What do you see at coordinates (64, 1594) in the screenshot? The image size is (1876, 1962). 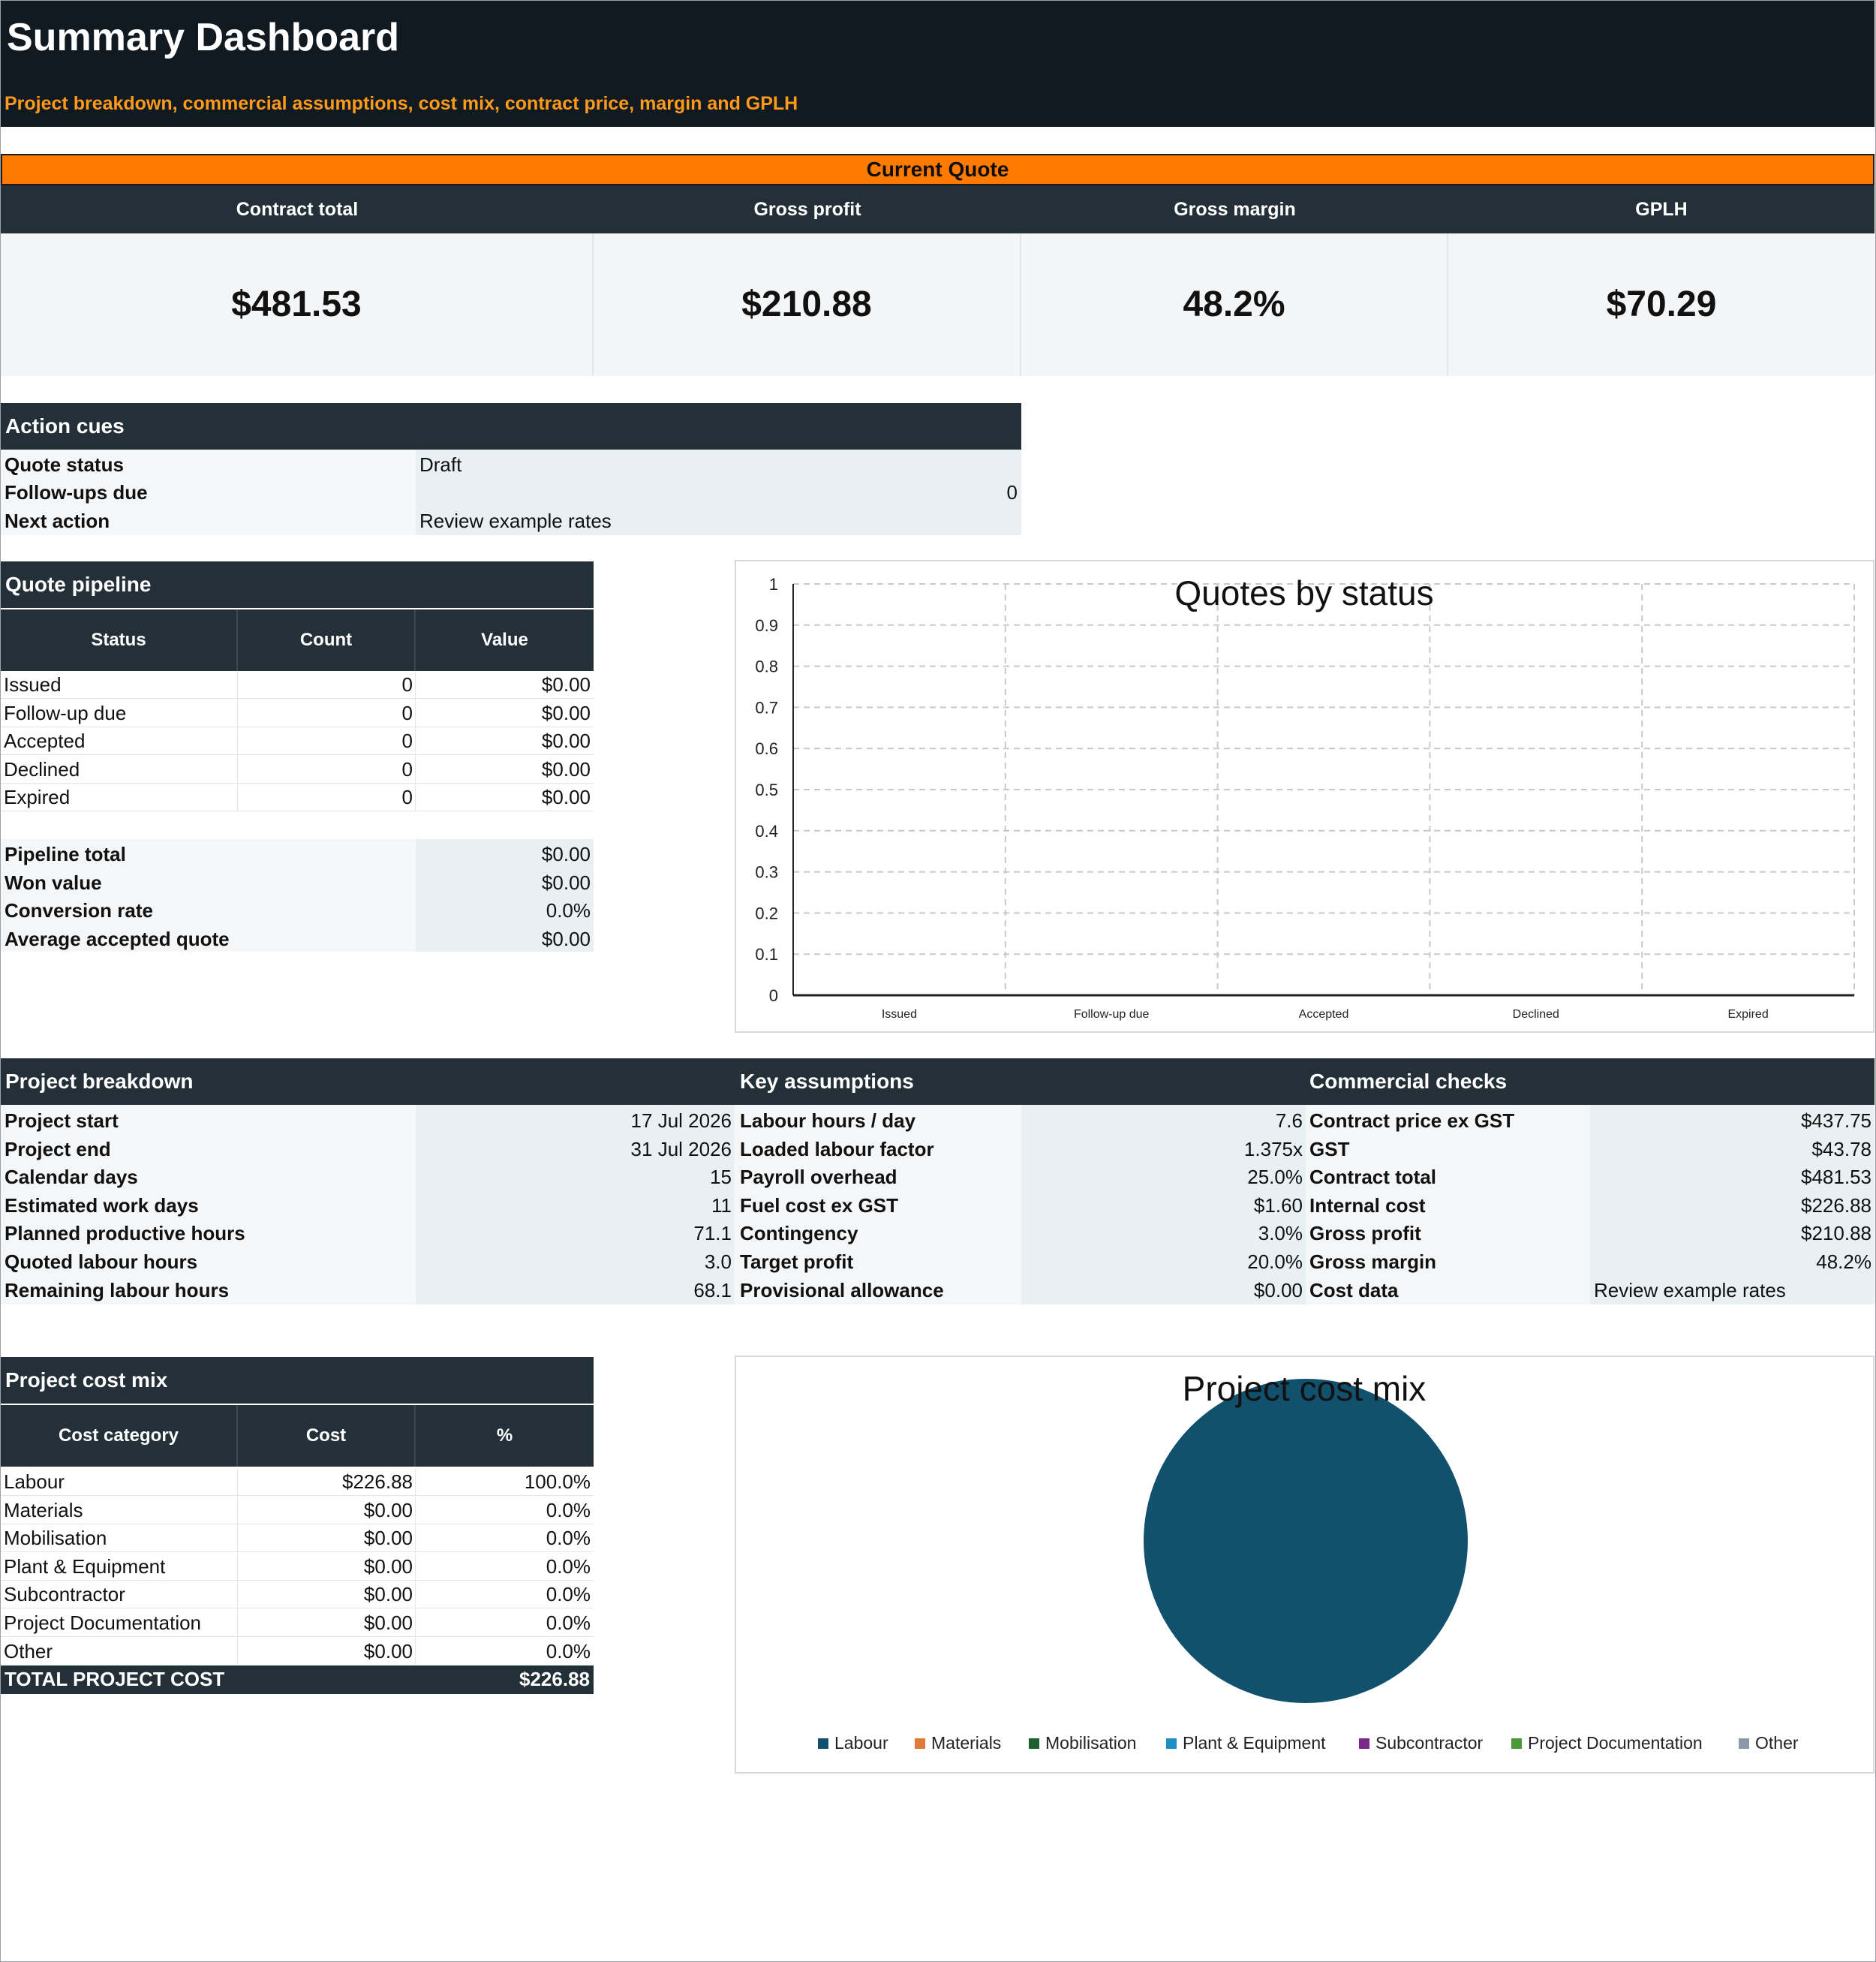 I see `cost-category-cell: Subcontractor` at bounding box center [64, 1594].